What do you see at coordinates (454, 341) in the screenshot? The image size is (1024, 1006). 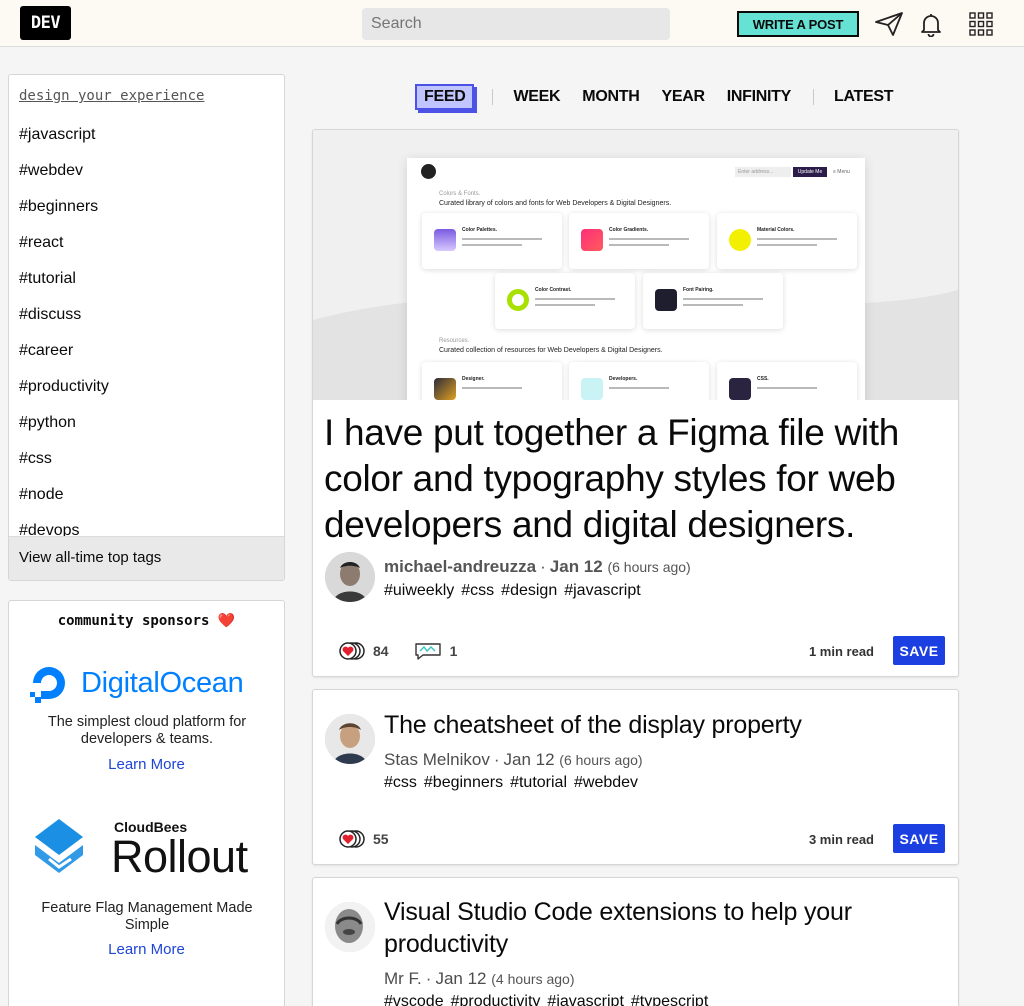 I see `mockup-section-label: Resources.` at bounding box center [454, 341].